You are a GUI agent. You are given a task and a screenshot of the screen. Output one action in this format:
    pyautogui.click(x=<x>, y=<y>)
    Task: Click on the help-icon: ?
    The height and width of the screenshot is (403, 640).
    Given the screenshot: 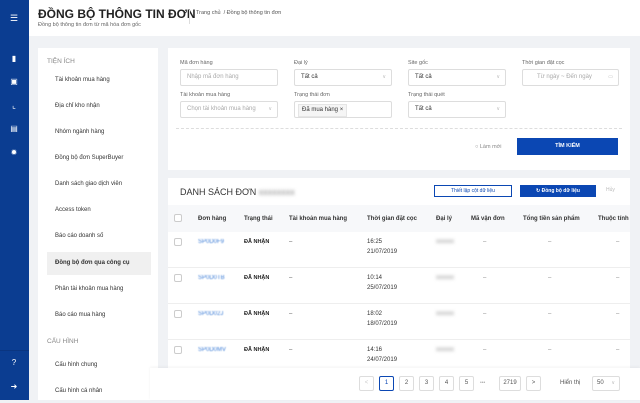 What is the action you would take?
    pyautogui.click(x=14, y=363)
    